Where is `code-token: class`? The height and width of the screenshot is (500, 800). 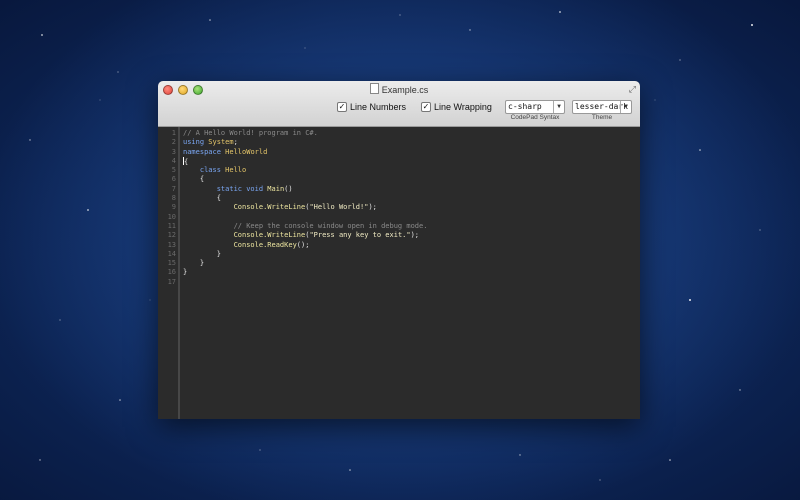 code-token: class is located at coordinates (204, 170).